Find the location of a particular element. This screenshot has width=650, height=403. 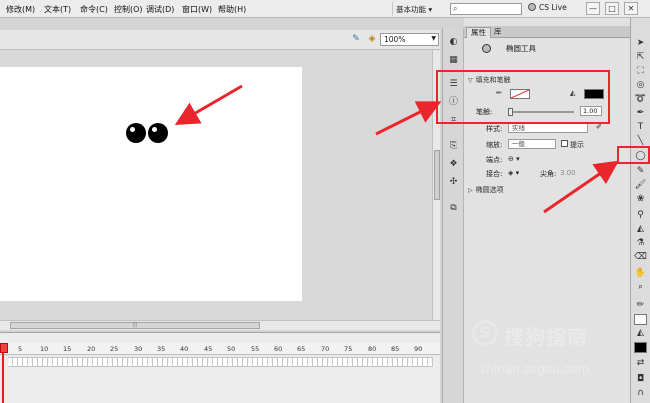

style-label: 样式: is located at coordinates (494, 129).